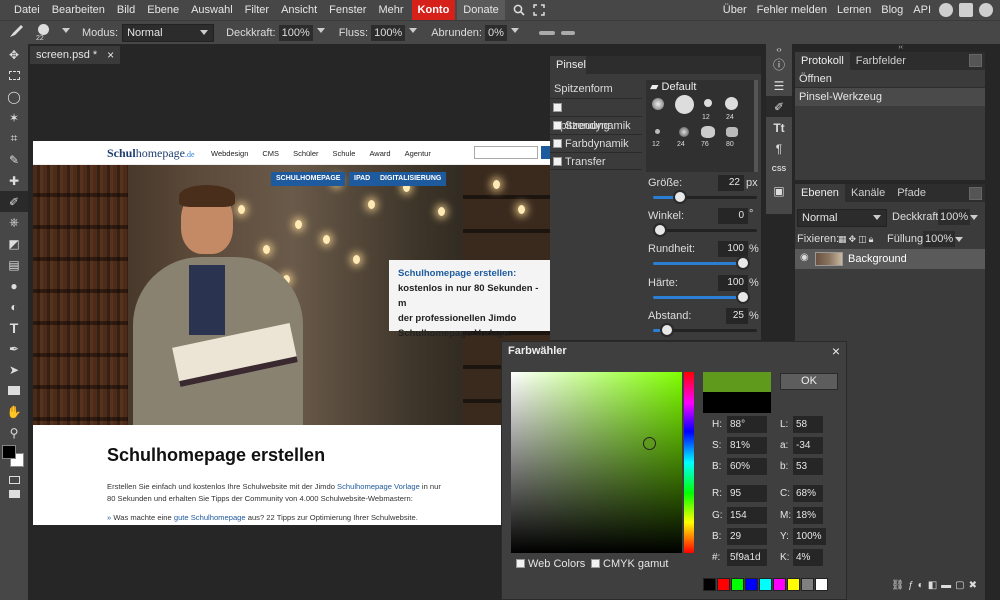  Describe the element at coordinates (842, 218) in the screenshot. I see `blend-mode-select: Normal` at that location.